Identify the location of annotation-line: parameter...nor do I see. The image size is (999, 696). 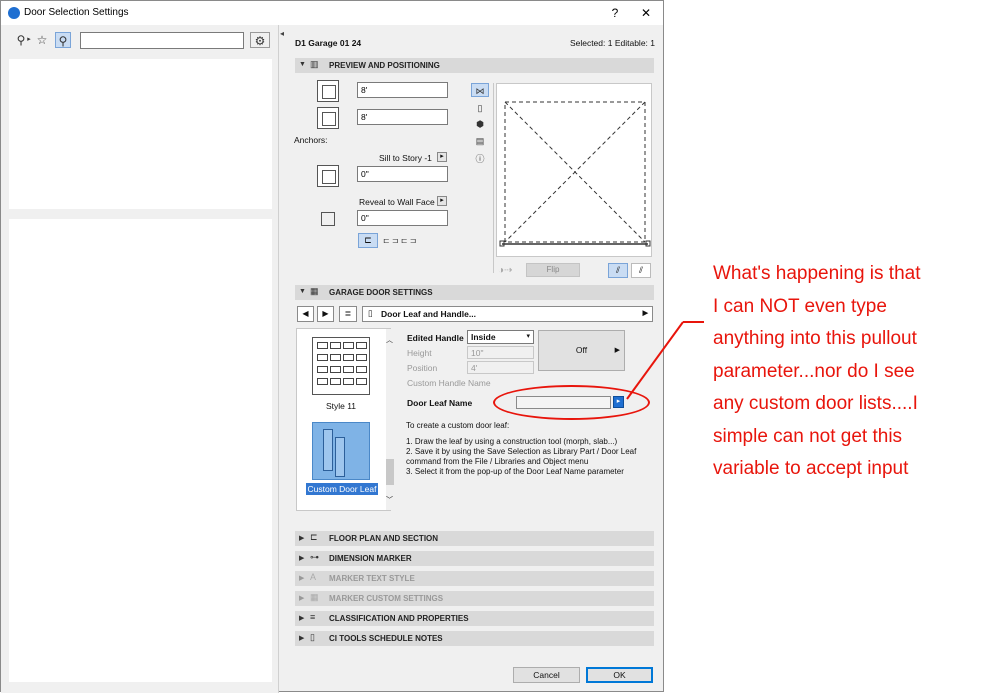
(814, 371).